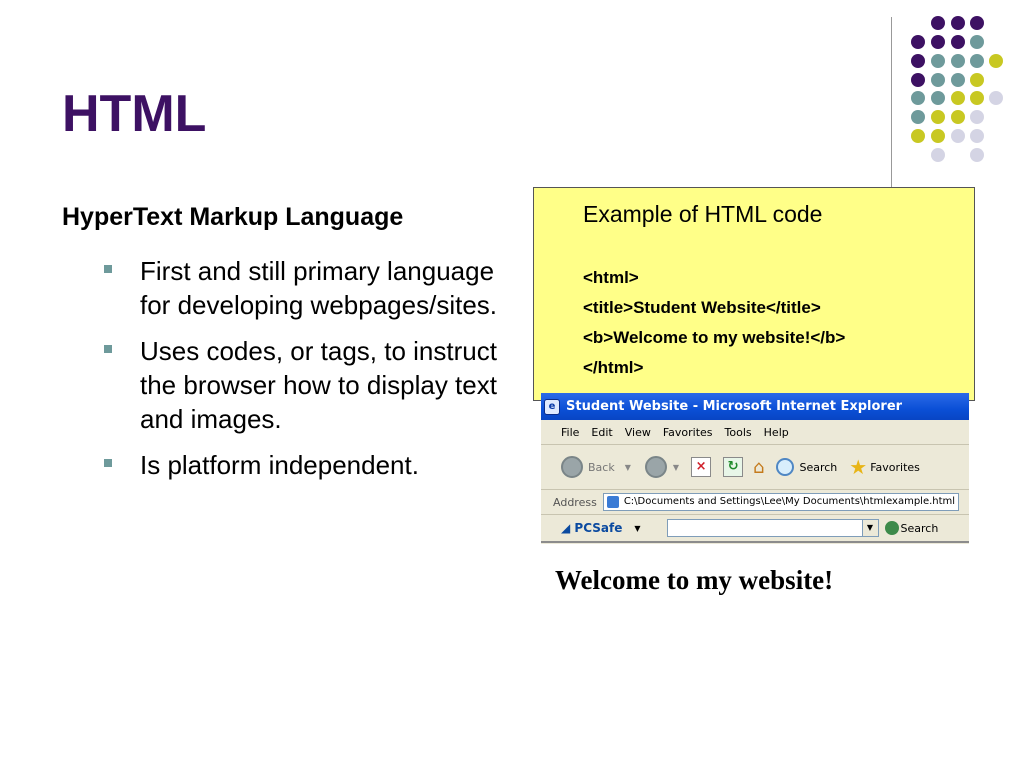 The height and width of the screenshot is (768, 1024). What do you see at coordinates (818, 467) in the screenshot?
I see `search-label: Search` at bounding box center [818, 467].